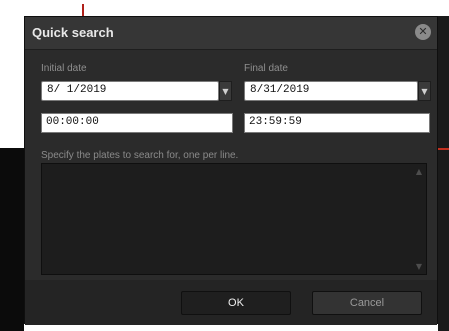  I want to click on initial-date-dropdown-icon: ▼, so click(225, 91).